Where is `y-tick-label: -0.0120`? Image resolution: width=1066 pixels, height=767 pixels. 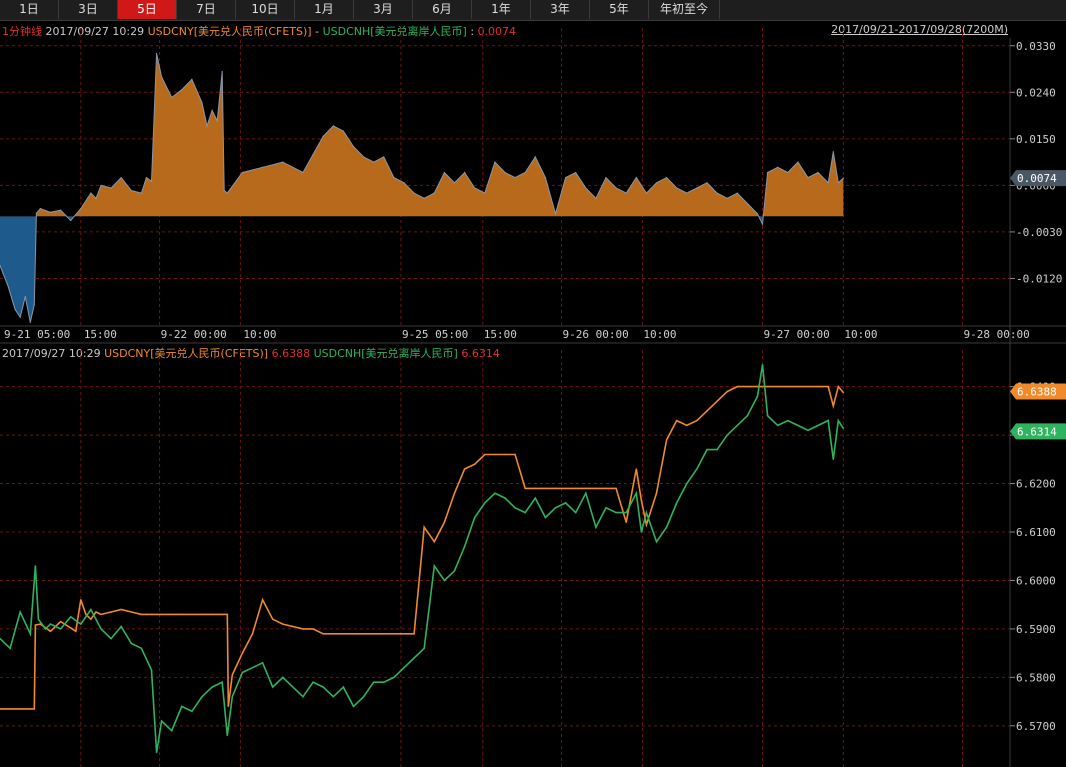
y-tick-label: -0.0120 is located at coordinates (1039, 278).